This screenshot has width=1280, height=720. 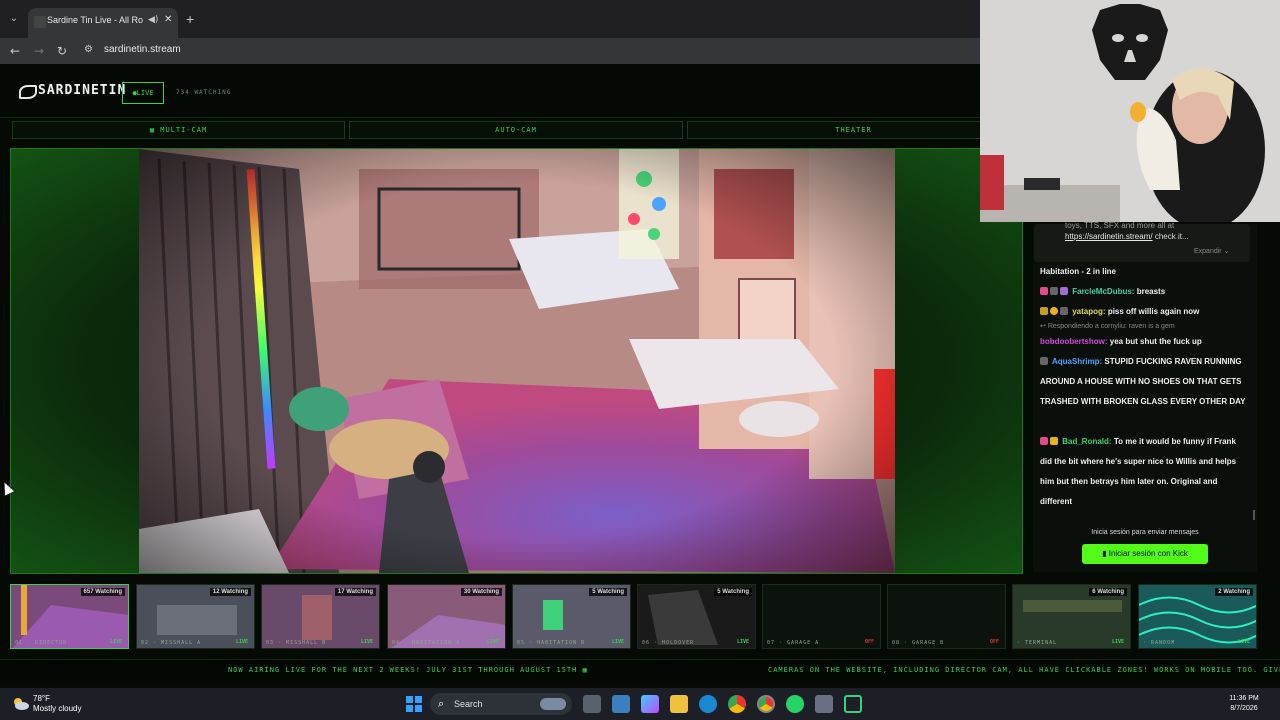 I want to click on windows-start-icon, so click(x=414, y=704).